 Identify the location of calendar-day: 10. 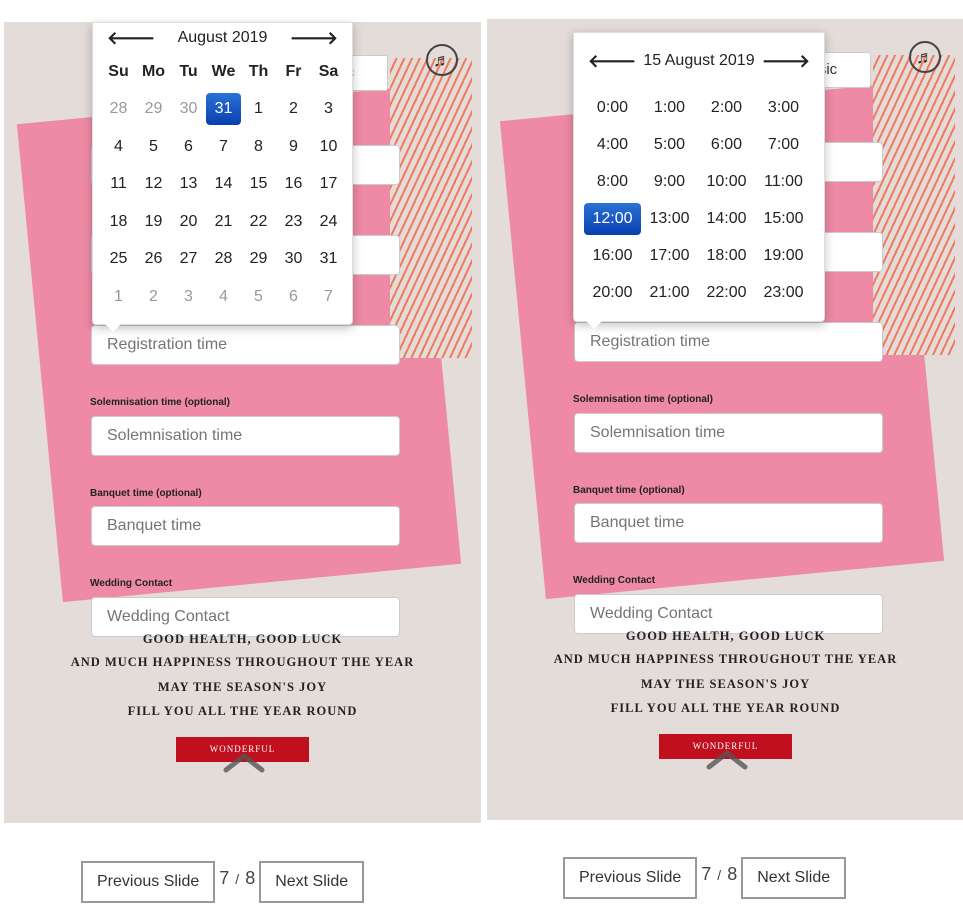
(328, 147).